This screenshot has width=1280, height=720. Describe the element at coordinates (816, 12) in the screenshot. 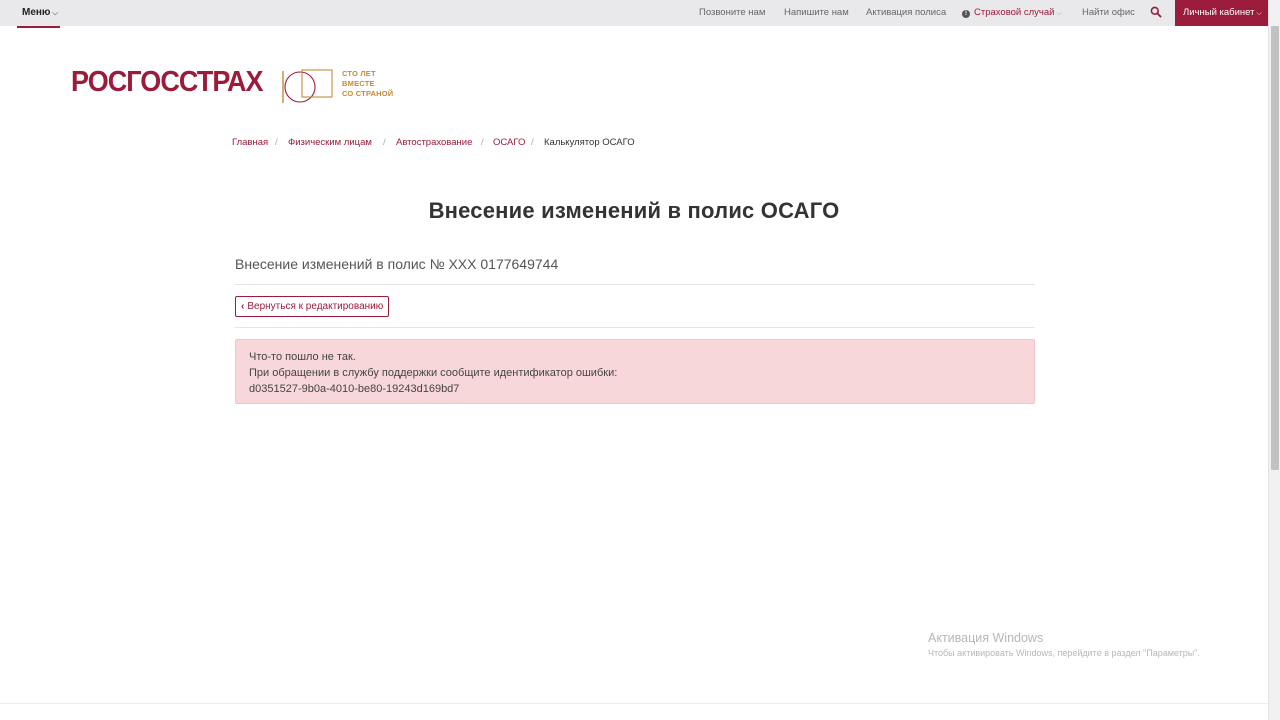

I see `top-link-write-us: Напишите нам` at that location.